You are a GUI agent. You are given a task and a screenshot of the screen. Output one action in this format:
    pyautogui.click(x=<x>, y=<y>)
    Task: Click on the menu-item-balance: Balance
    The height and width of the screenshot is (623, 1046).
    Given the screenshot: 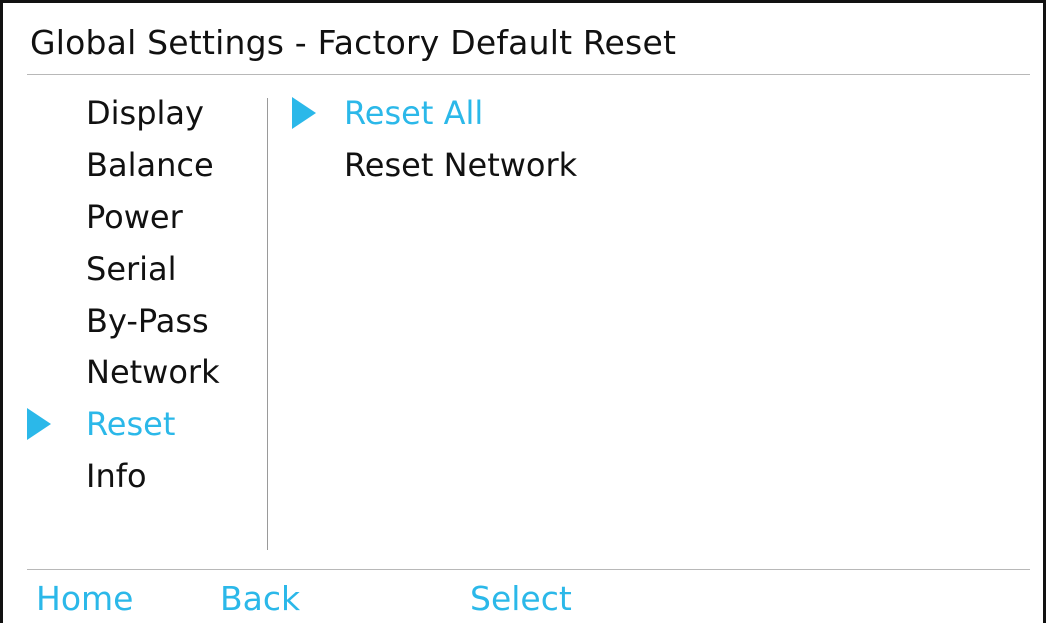 What is the action you would take?
    pyautogui.click(x=120, y=165)
    